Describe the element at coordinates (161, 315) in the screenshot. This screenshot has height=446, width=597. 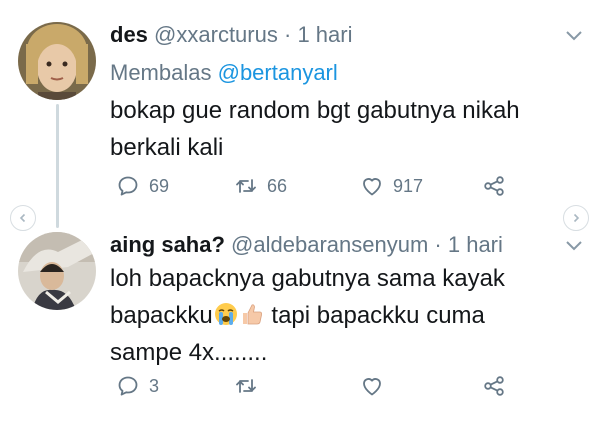
I see `tweet-text-segment: bapackku` at that location.